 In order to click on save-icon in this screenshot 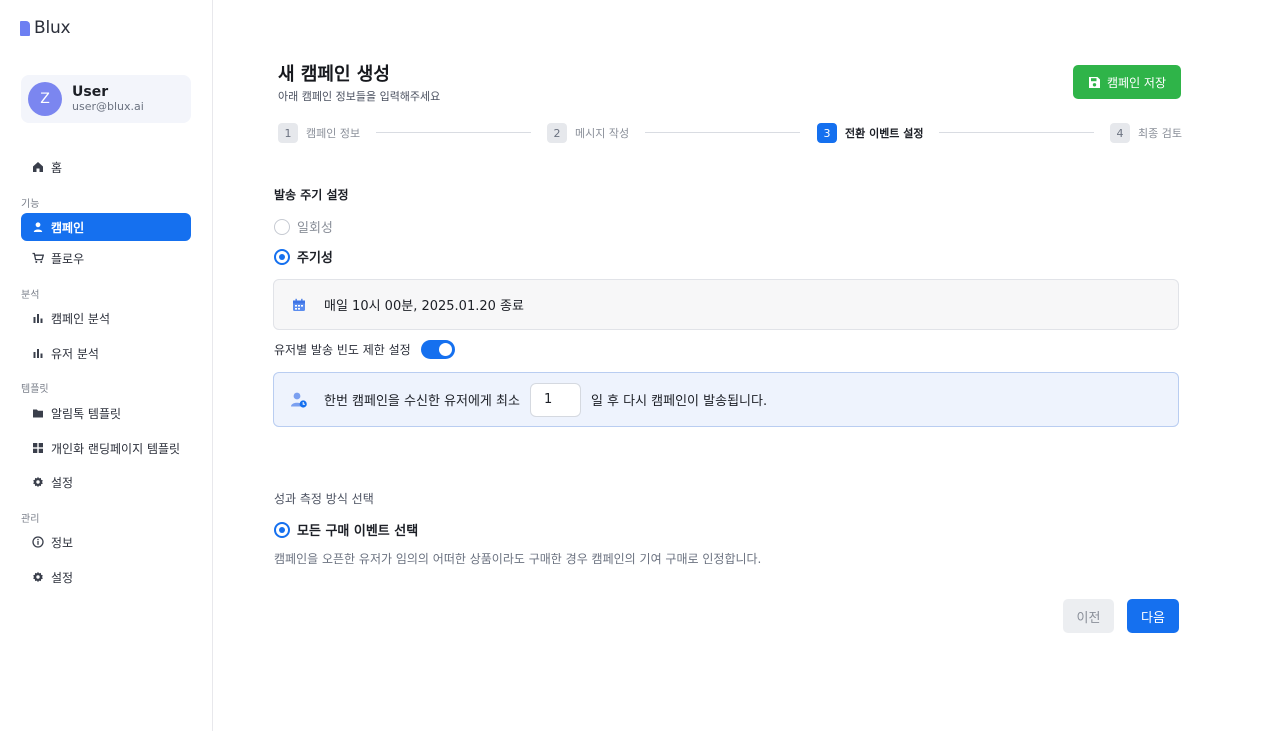, I will do `click(1094, 82)`.